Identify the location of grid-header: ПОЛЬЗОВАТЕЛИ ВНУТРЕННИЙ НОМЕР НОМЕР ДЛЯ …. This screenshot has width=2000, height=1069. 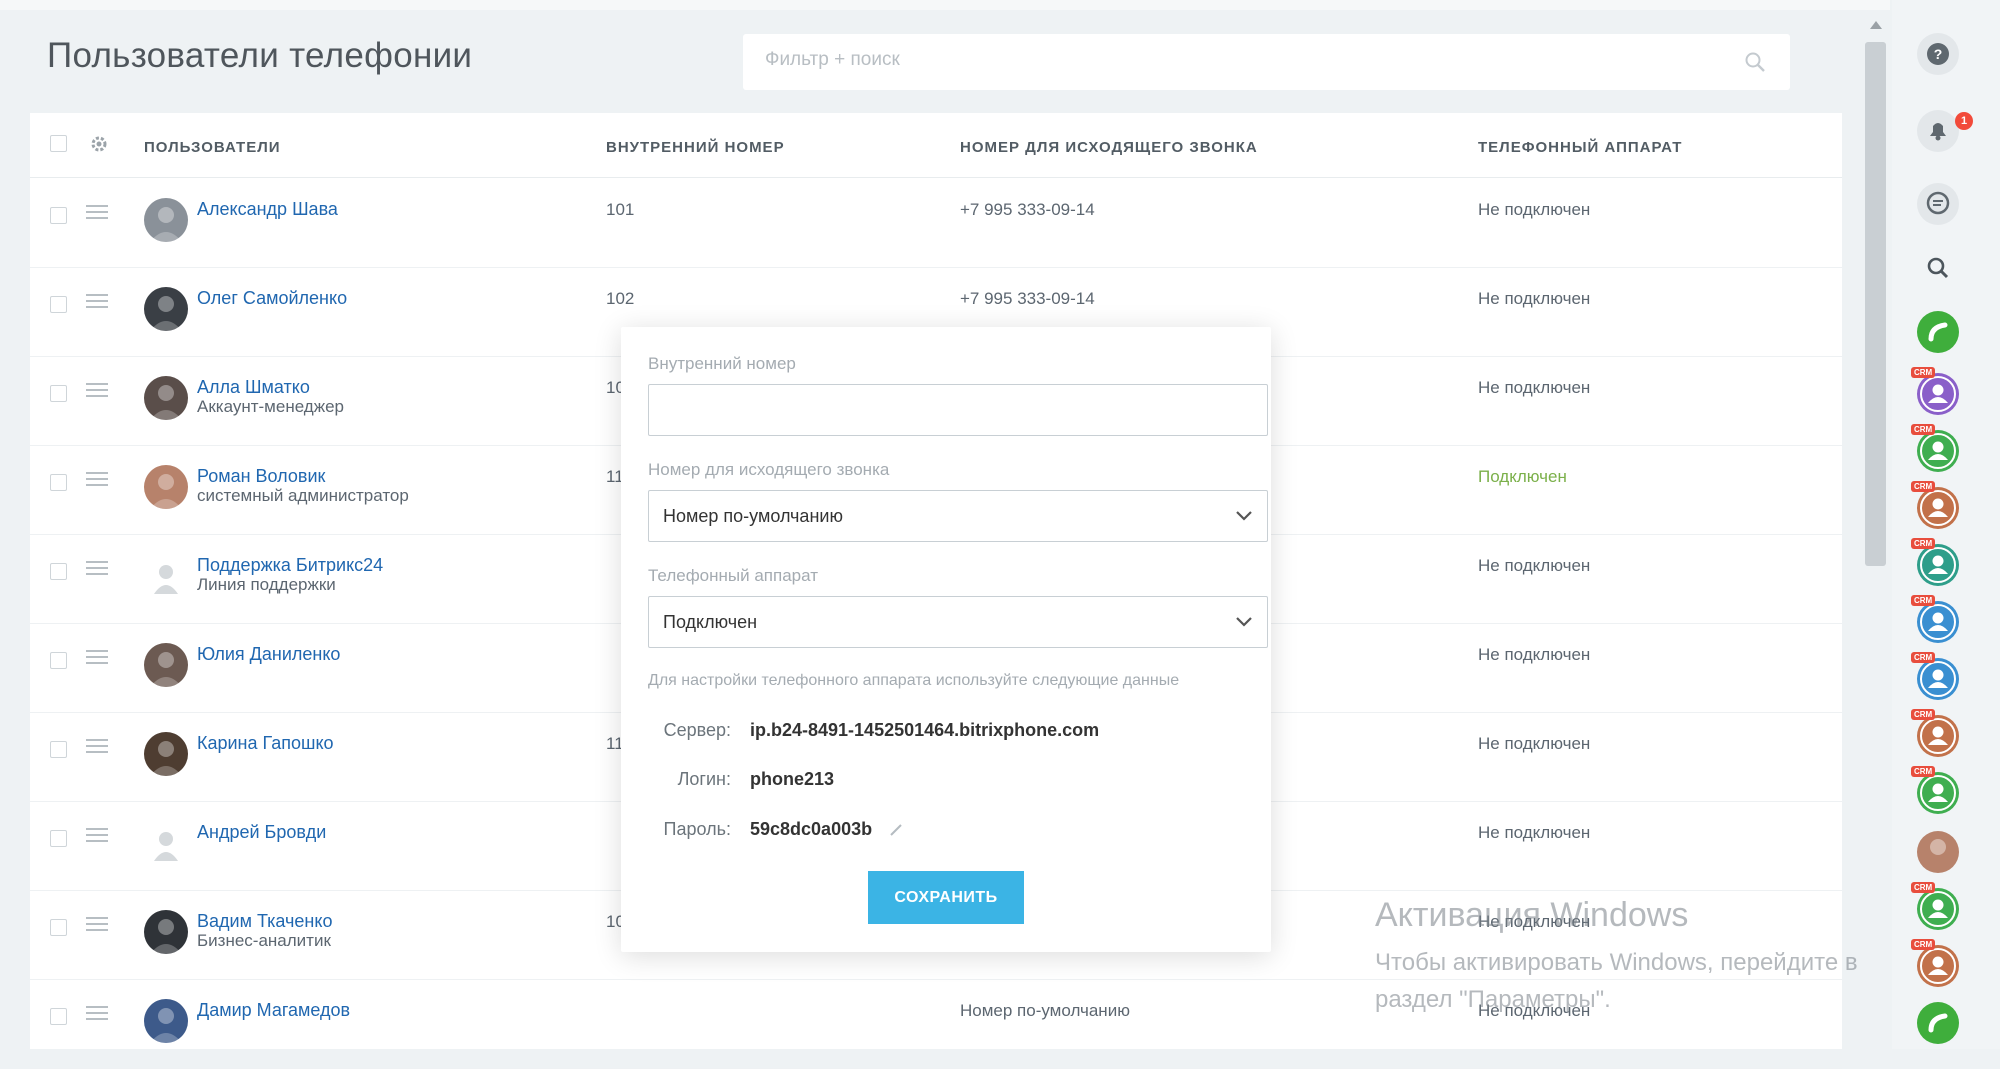
(936, 145).